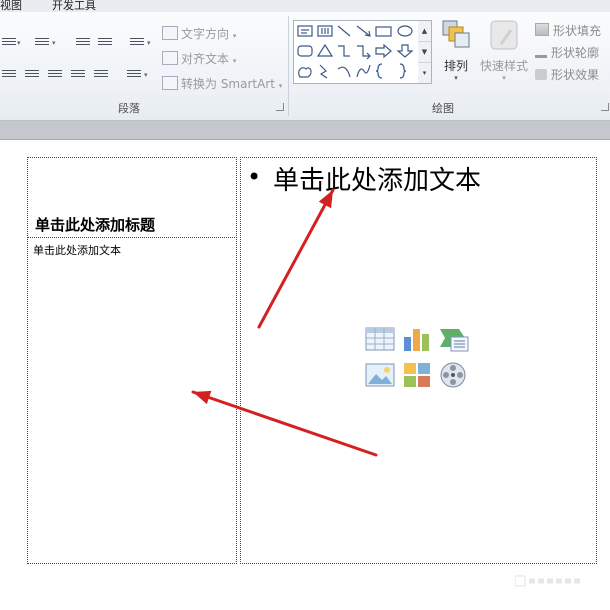 Image resolution: width=610 pixels, height=610 pixels. What do you see at coordinates (170, 83) in the screenshot?
I see `smartart-icon` at bounding box center [170, 83].